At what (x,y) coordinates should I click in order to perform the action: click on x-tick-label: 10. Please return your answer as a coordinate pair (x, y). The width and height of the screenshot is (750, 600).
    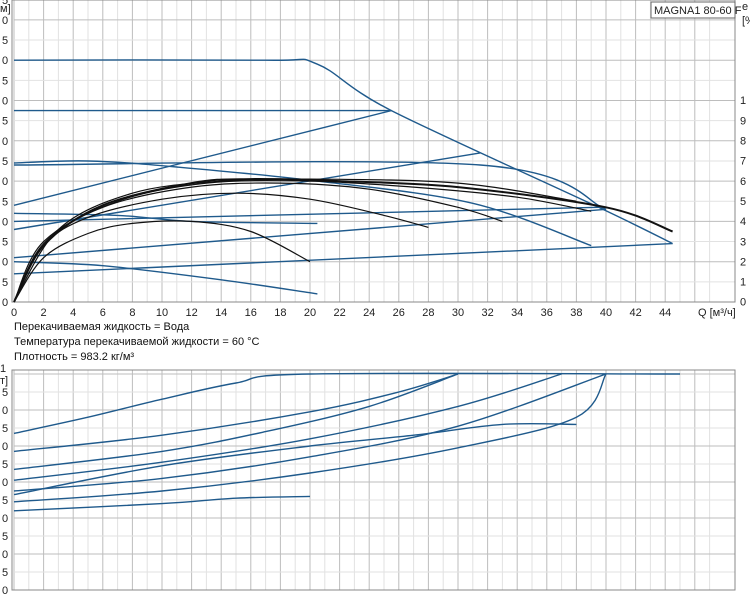
    Looking at the image, I should click on (162, 313).